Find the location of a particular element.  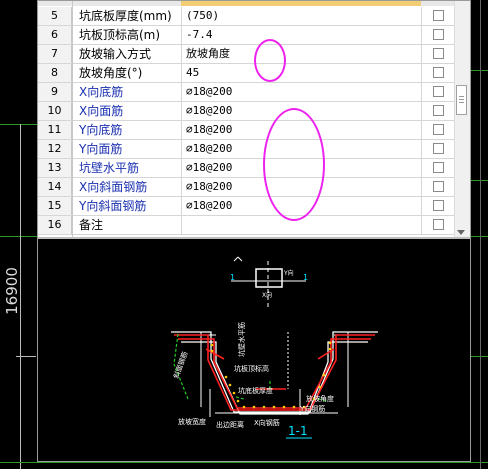

x-bar-label: X向钢筋 is located at coordinates (267, 422).